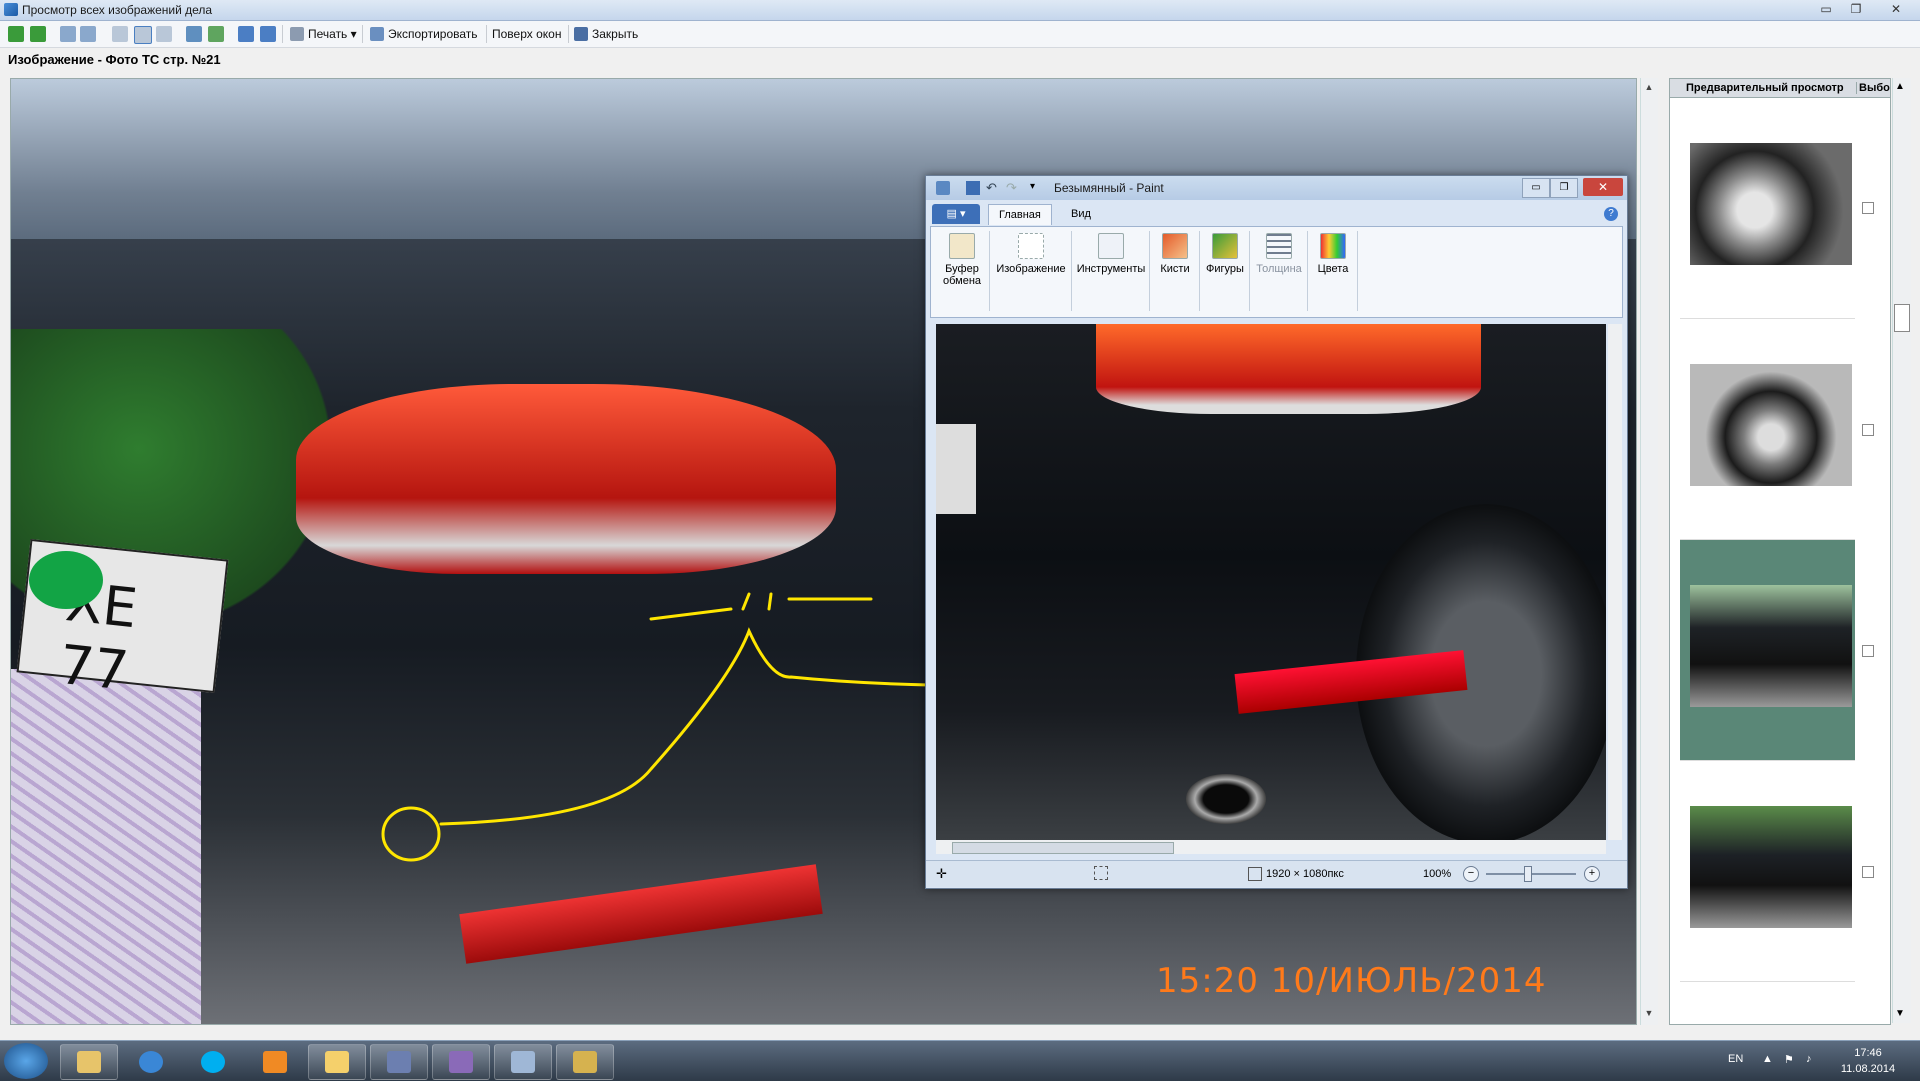 This screenshot has width=1920, height=1081. Describe the element at coordinates (297, 34) in the screenshot. I see `printer-icon` at that location.